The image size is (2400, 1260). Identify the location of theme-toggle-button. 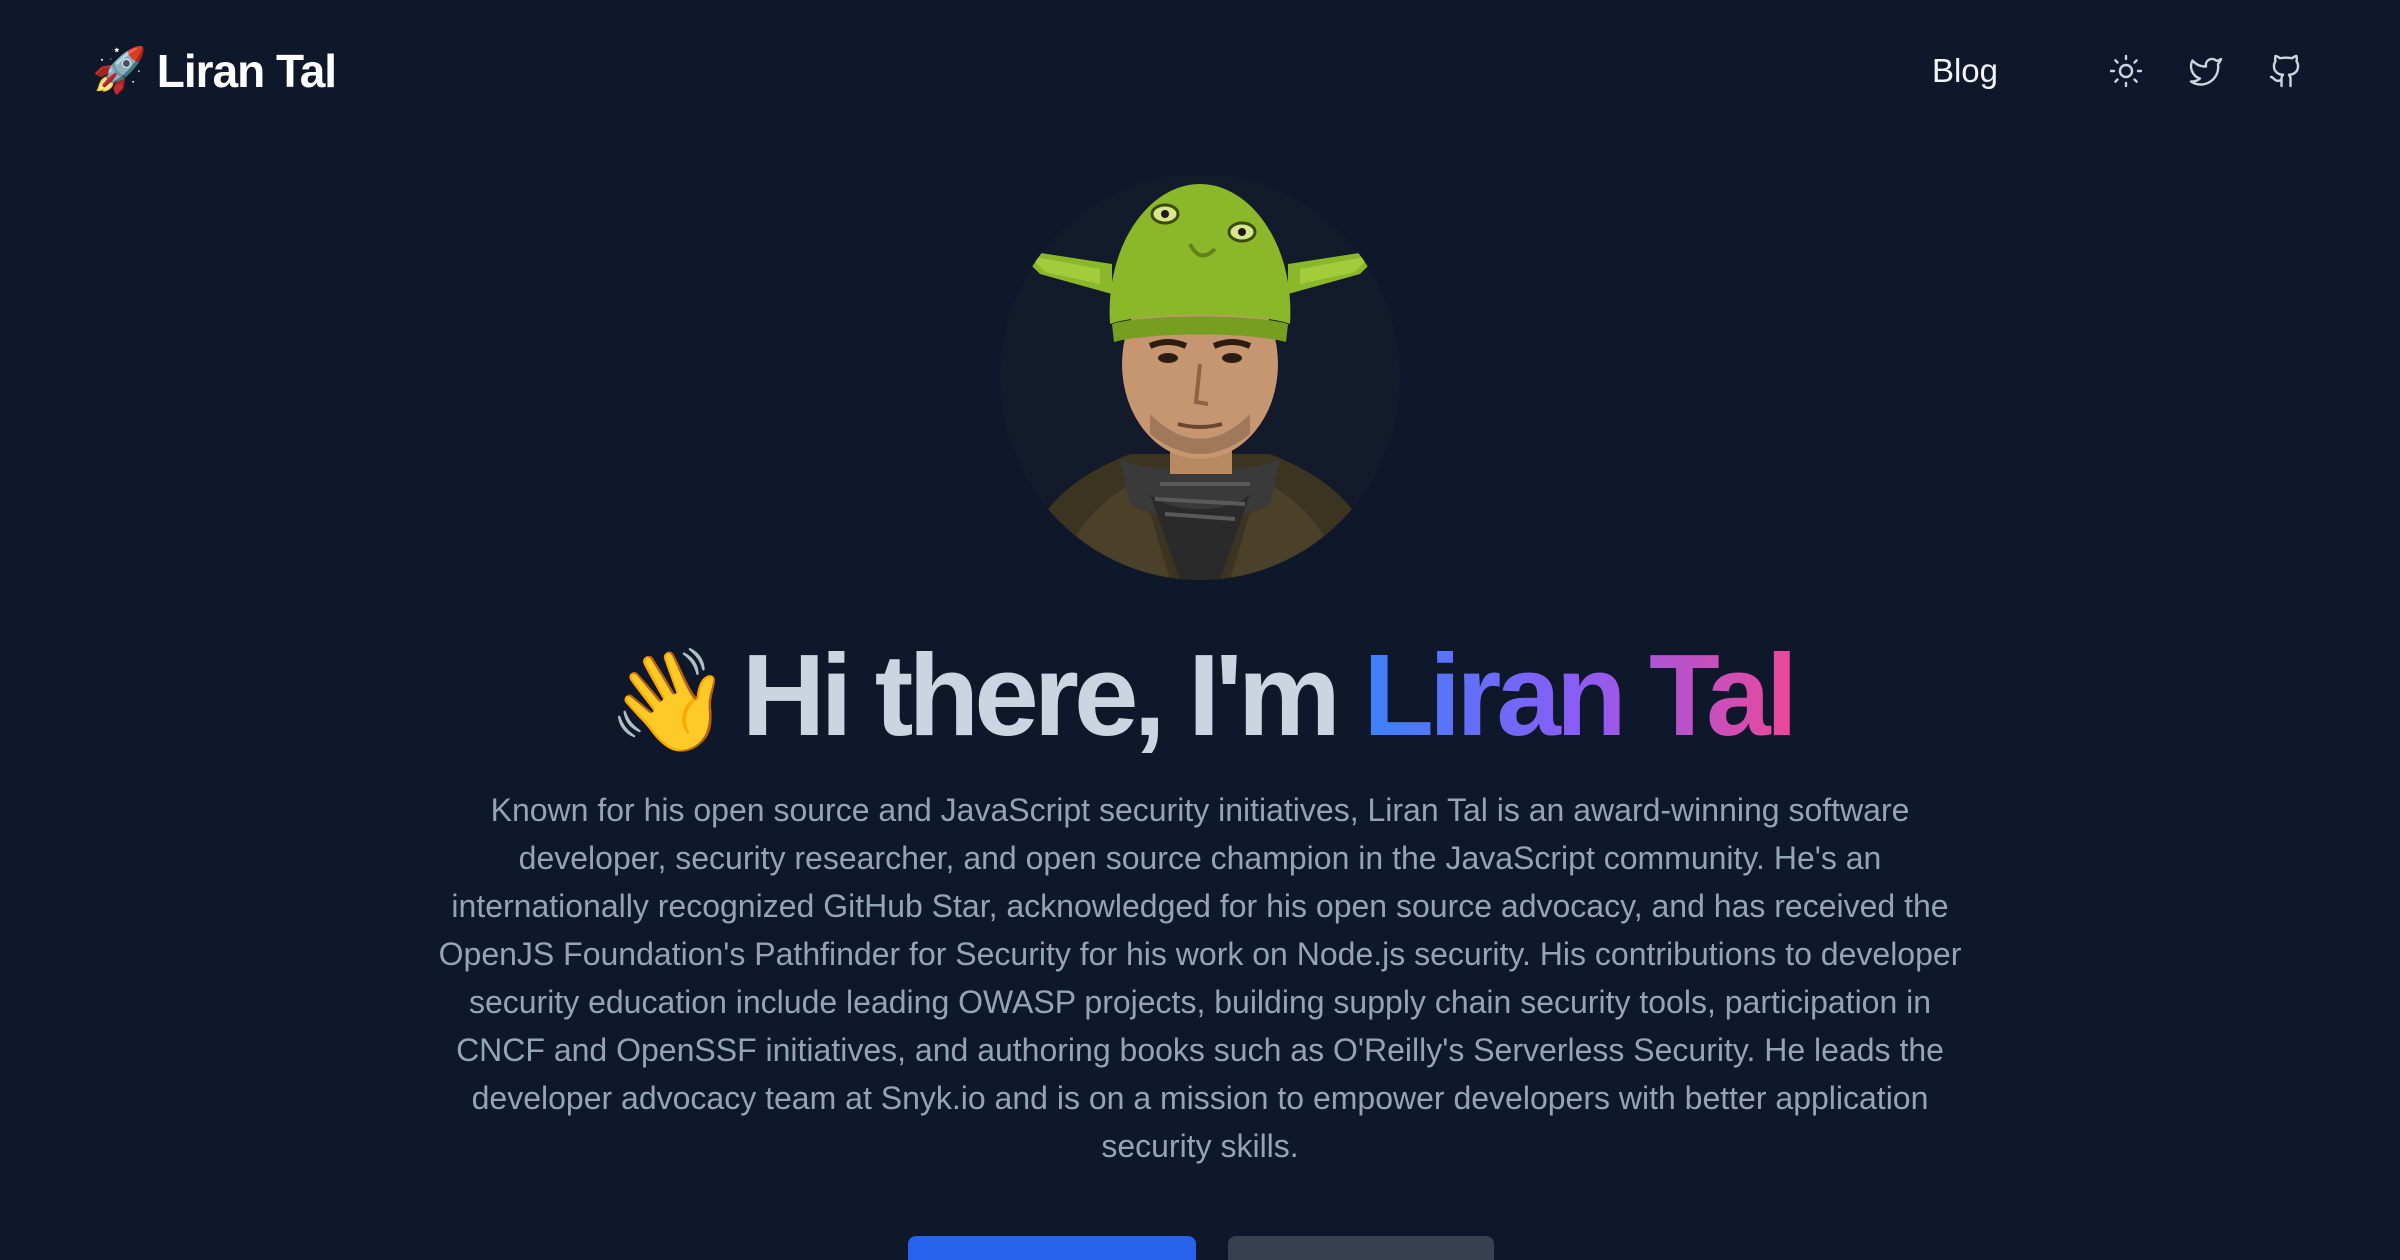
(2126, 71).